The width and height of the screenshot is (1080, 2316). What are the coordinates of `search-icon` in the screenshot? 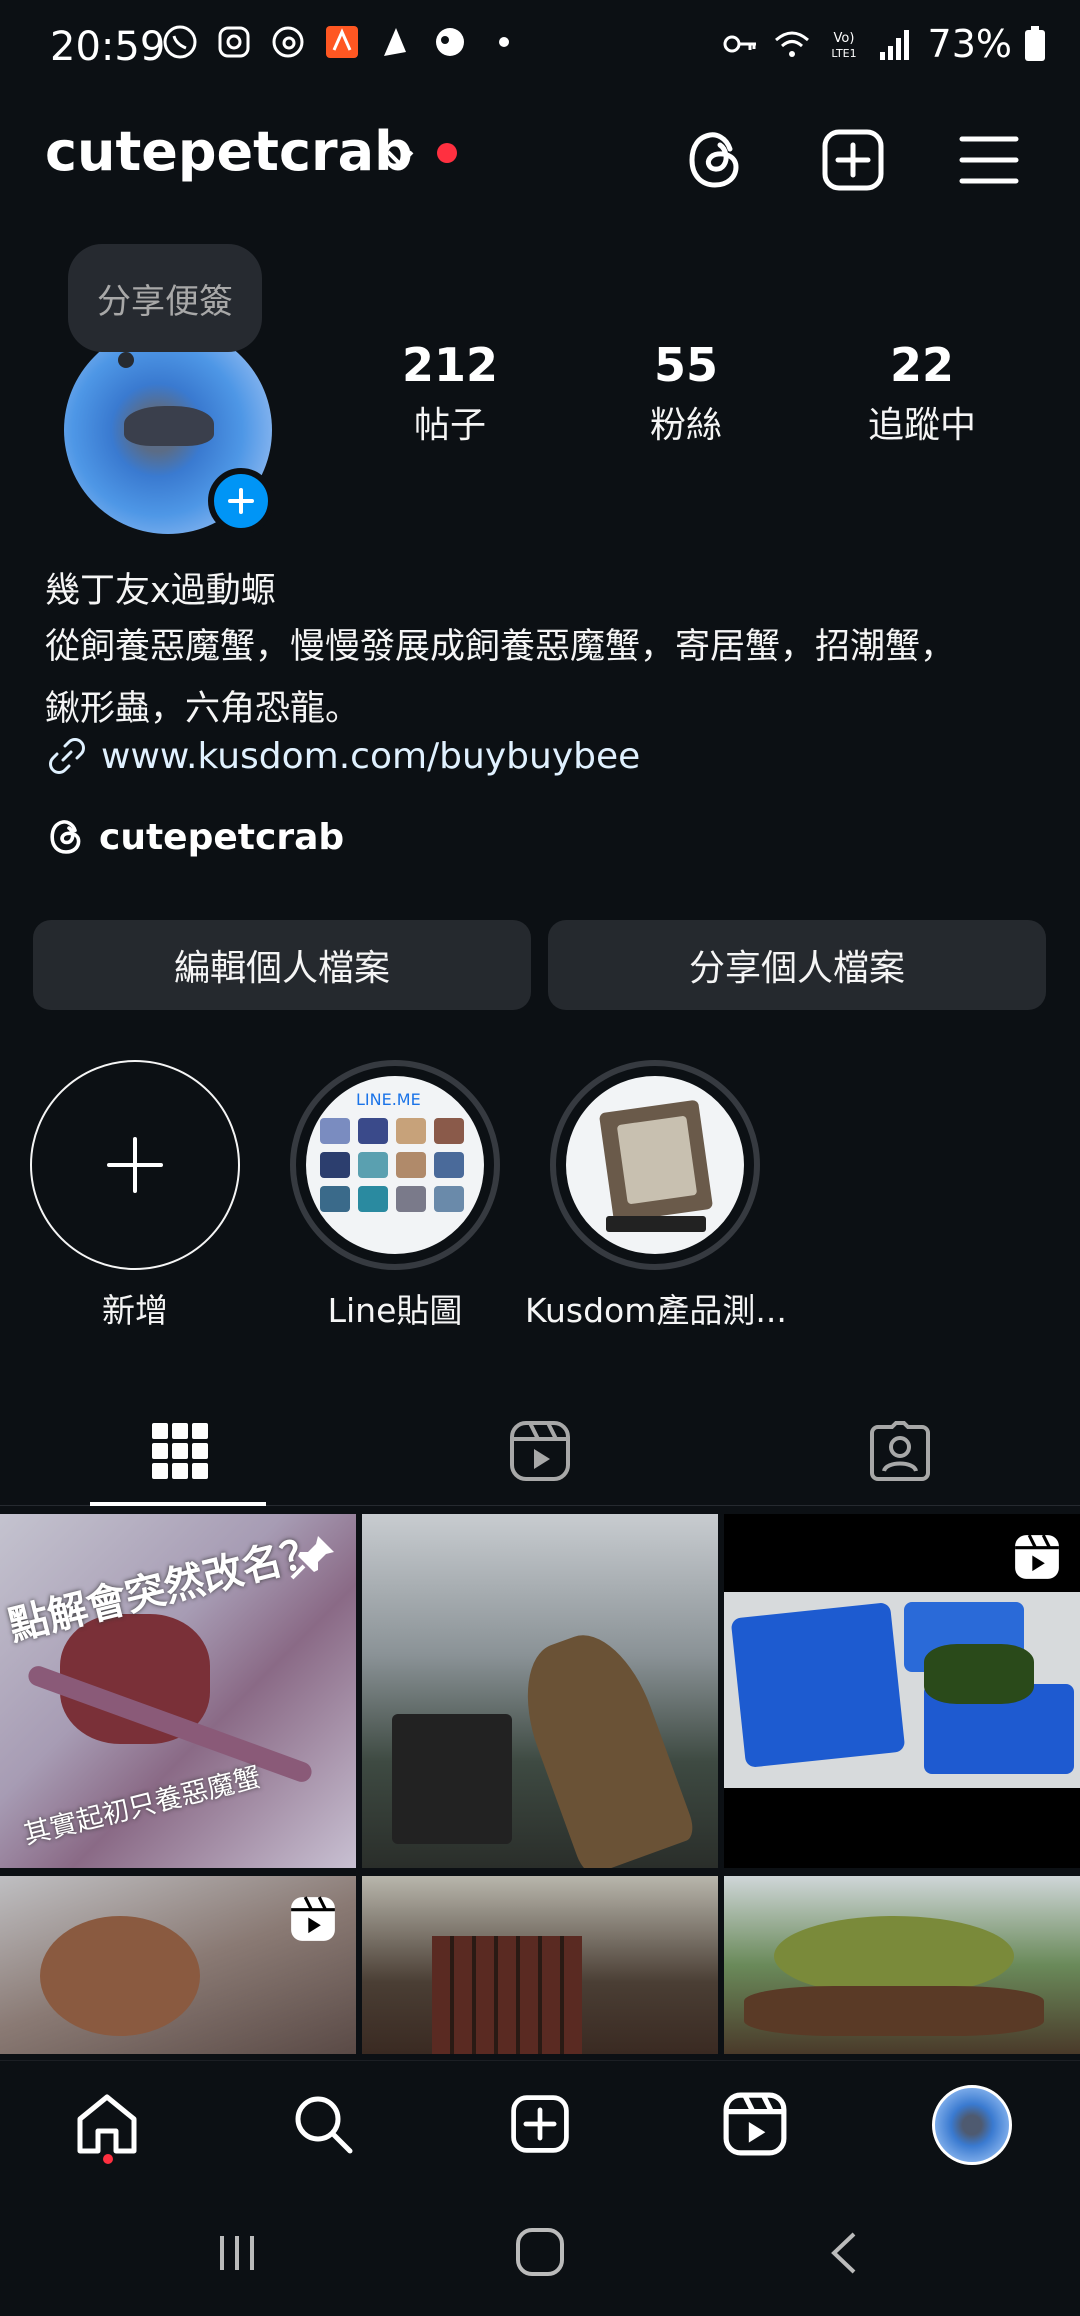 It's located at (324, 2125).